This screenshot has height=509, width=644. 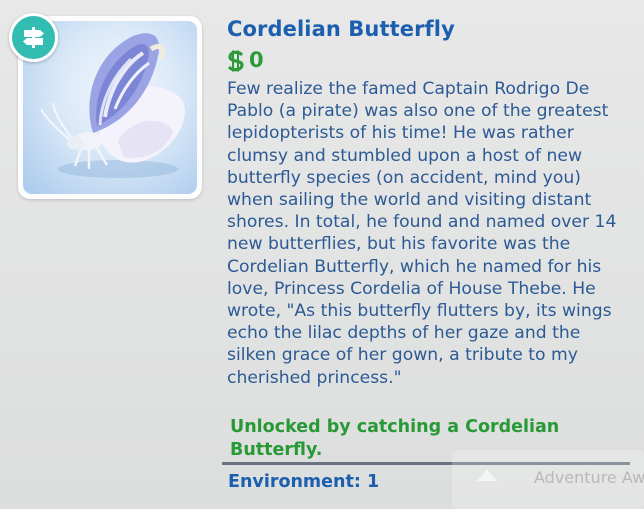 What do you see at coordinates (236, 63) in the screenshot?
I see `simoleon-icon` at bounding box center [236, 63].